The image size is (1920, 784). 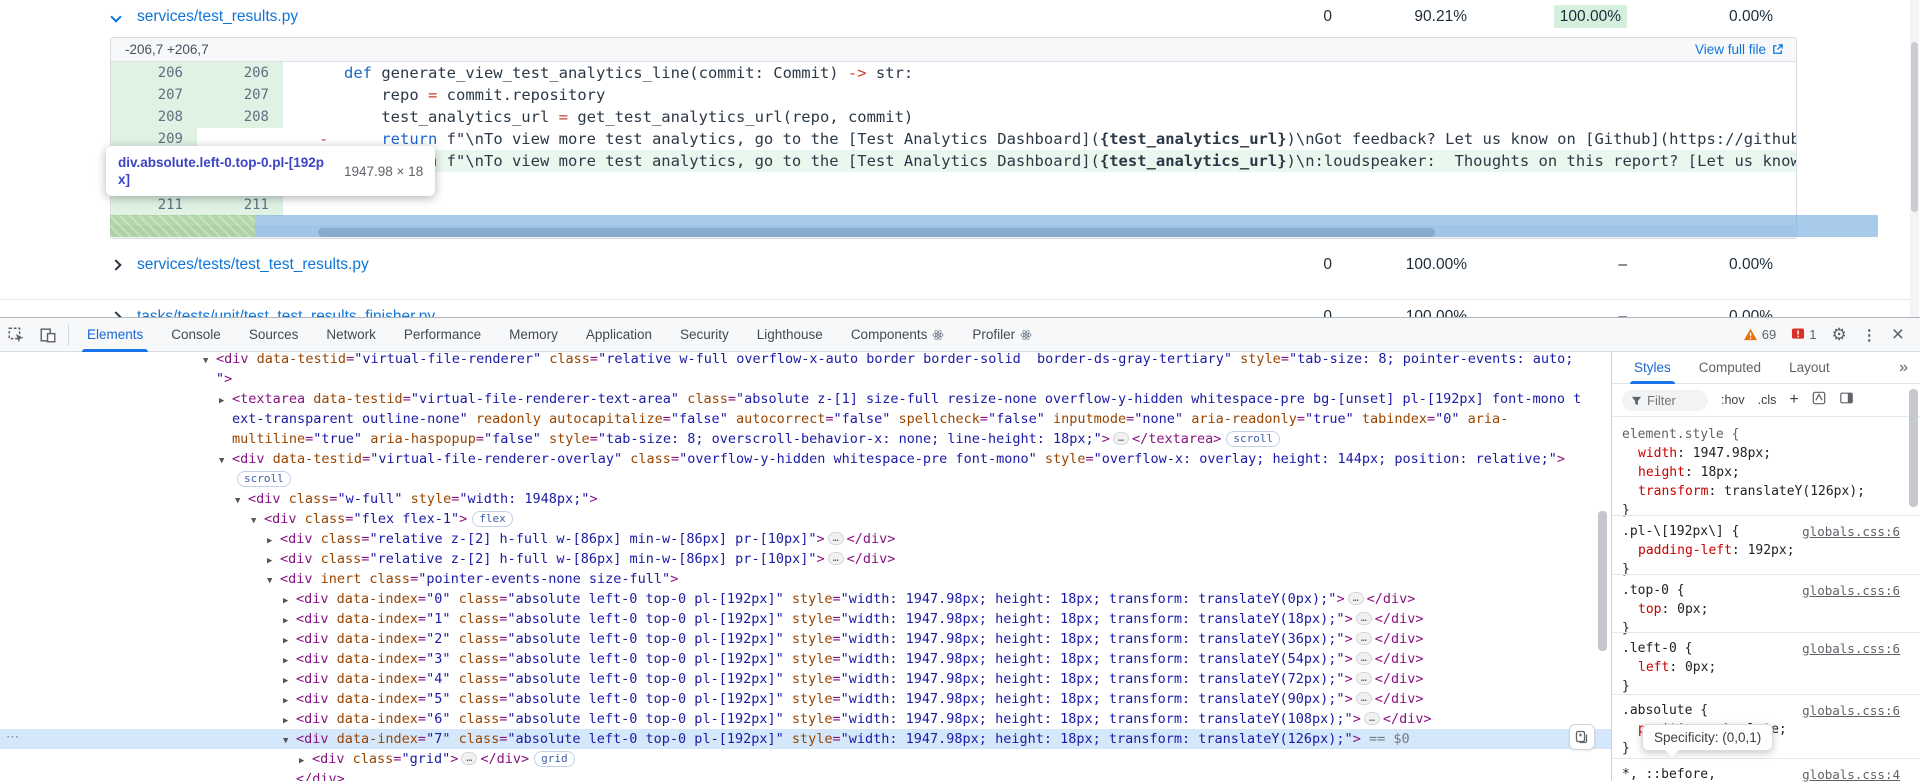 What do you see at coordinates (619, 335) in the screenshot?
I see `tab-application: Application` at bounding box center [619, 335].